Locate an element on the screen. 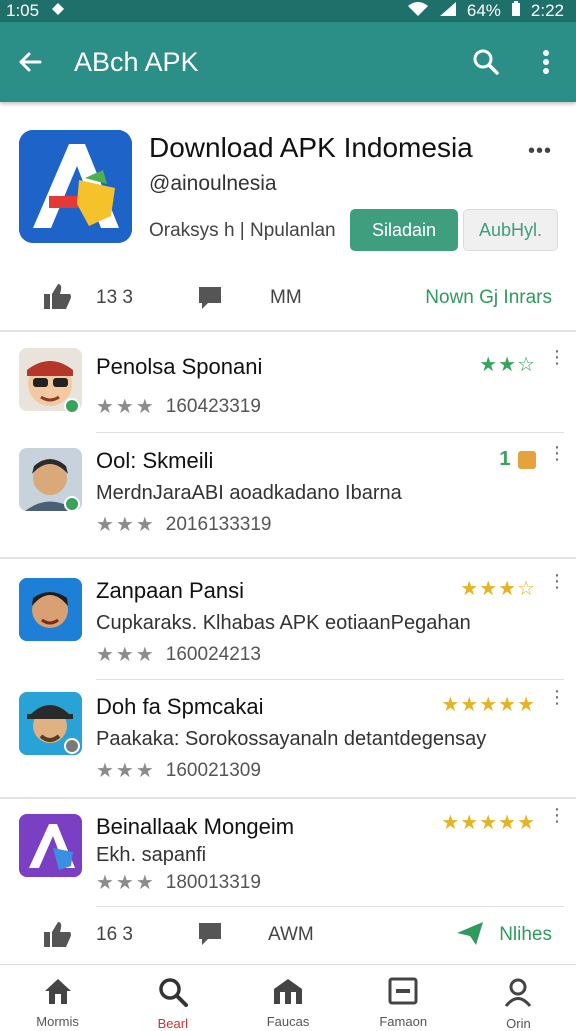 Image resolution: width=576 pixels, height=1031 pixels. view-all-link: Nown Gj Inrars is located at coordinates (488, 298).